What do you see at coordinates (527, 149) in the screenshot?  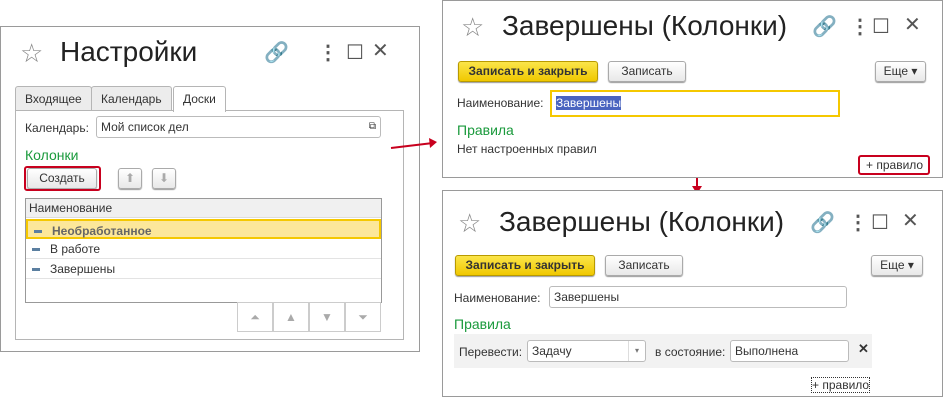 I see `no-rules-text: Нет настроенных правил` at bounding box center [527, 149].